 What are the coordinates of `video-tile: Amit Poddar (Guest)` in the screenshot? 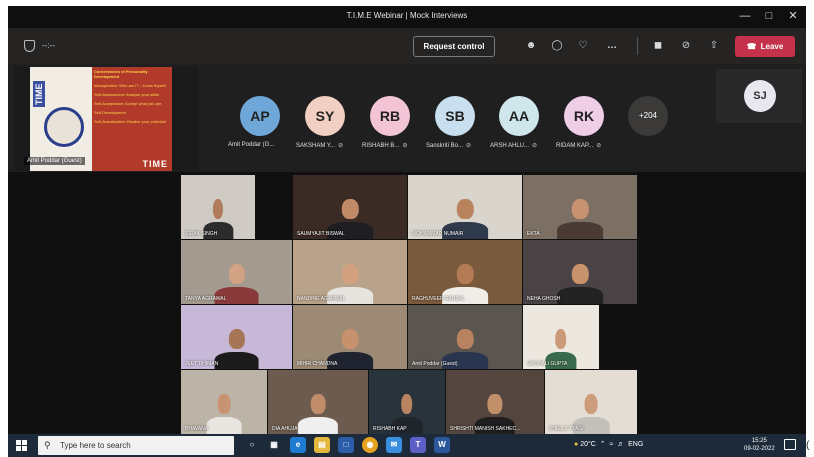 It's located at (465, 337).